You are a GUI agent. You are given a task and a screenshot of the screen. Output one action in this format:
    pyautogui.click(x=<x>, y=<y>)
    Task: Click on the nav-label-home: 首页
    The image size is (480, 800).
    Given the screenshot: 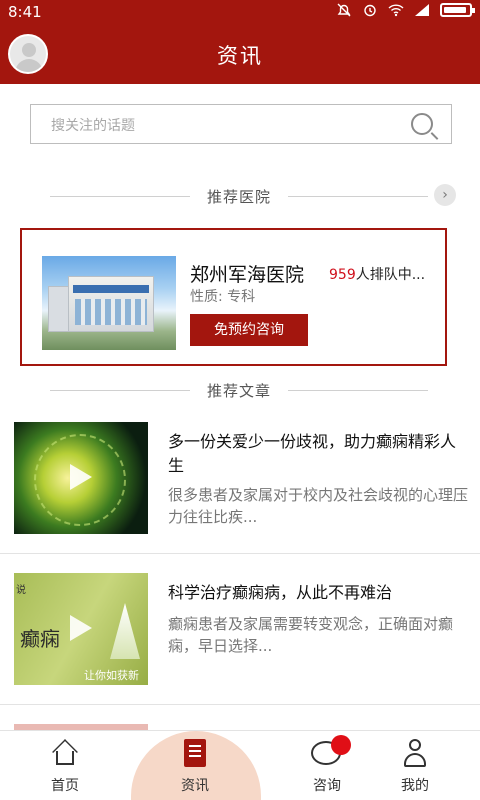 What is the action you would take?
    pyautogui.click(x=65, y=786)
    